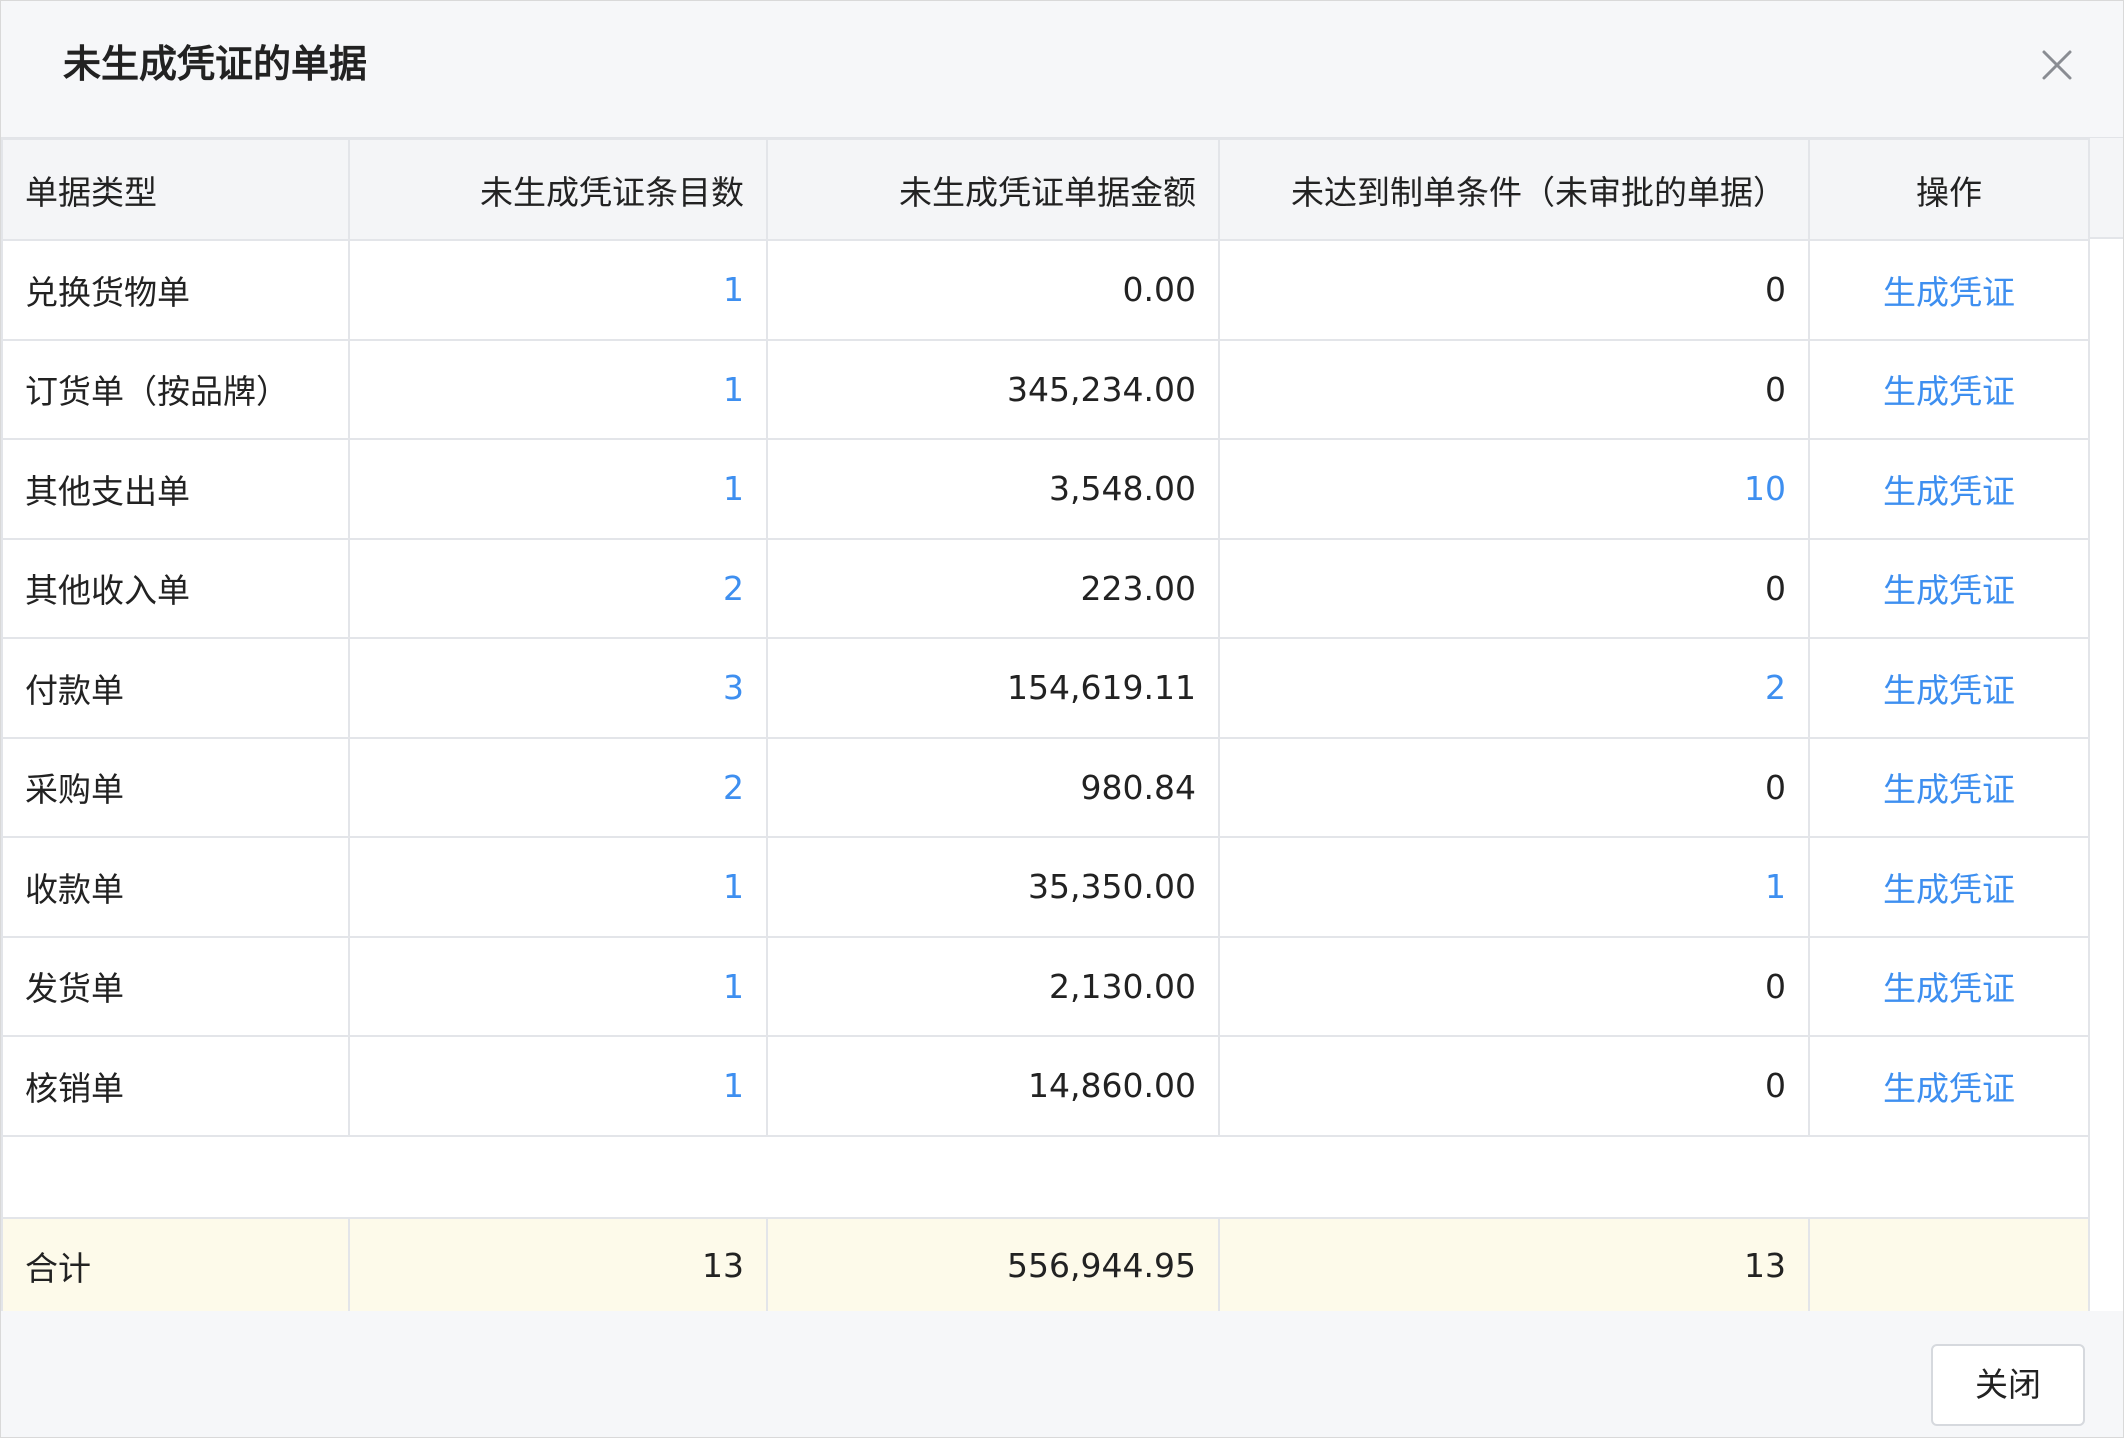  I want to click on header-scroll-gutter, so click(2105, 188).